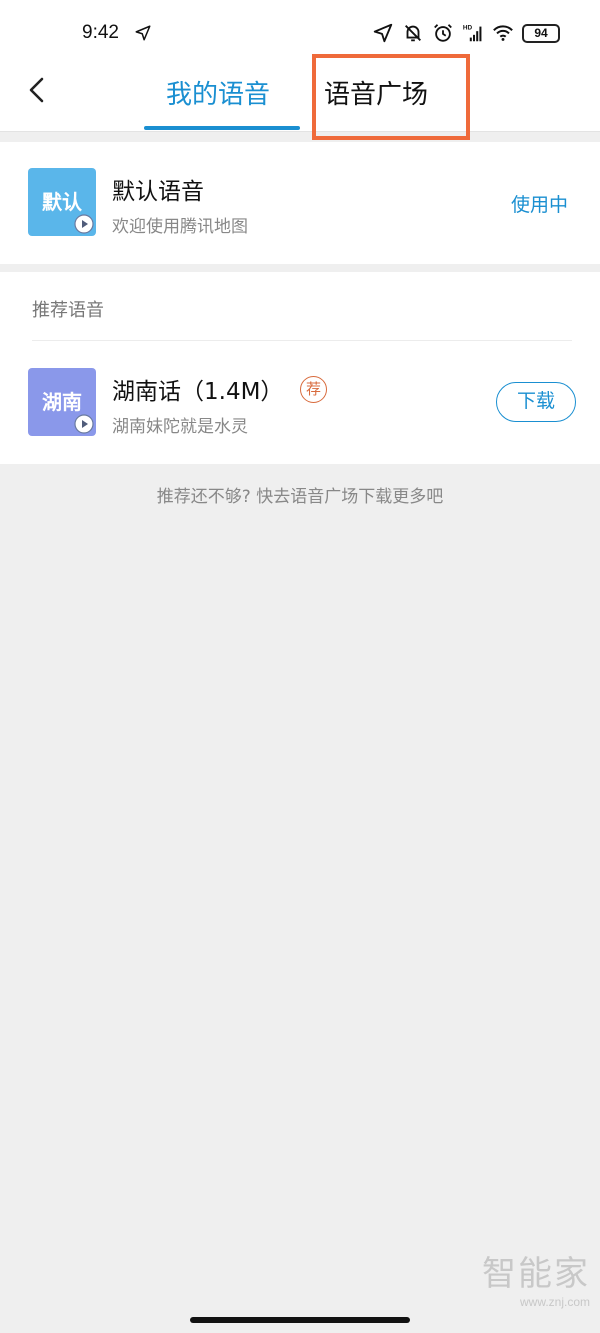 The image size is (600, 1333). Describe the element at coordinates (536, 1274) in the screenshot. I see `watermark-text: 智能家` at that location.